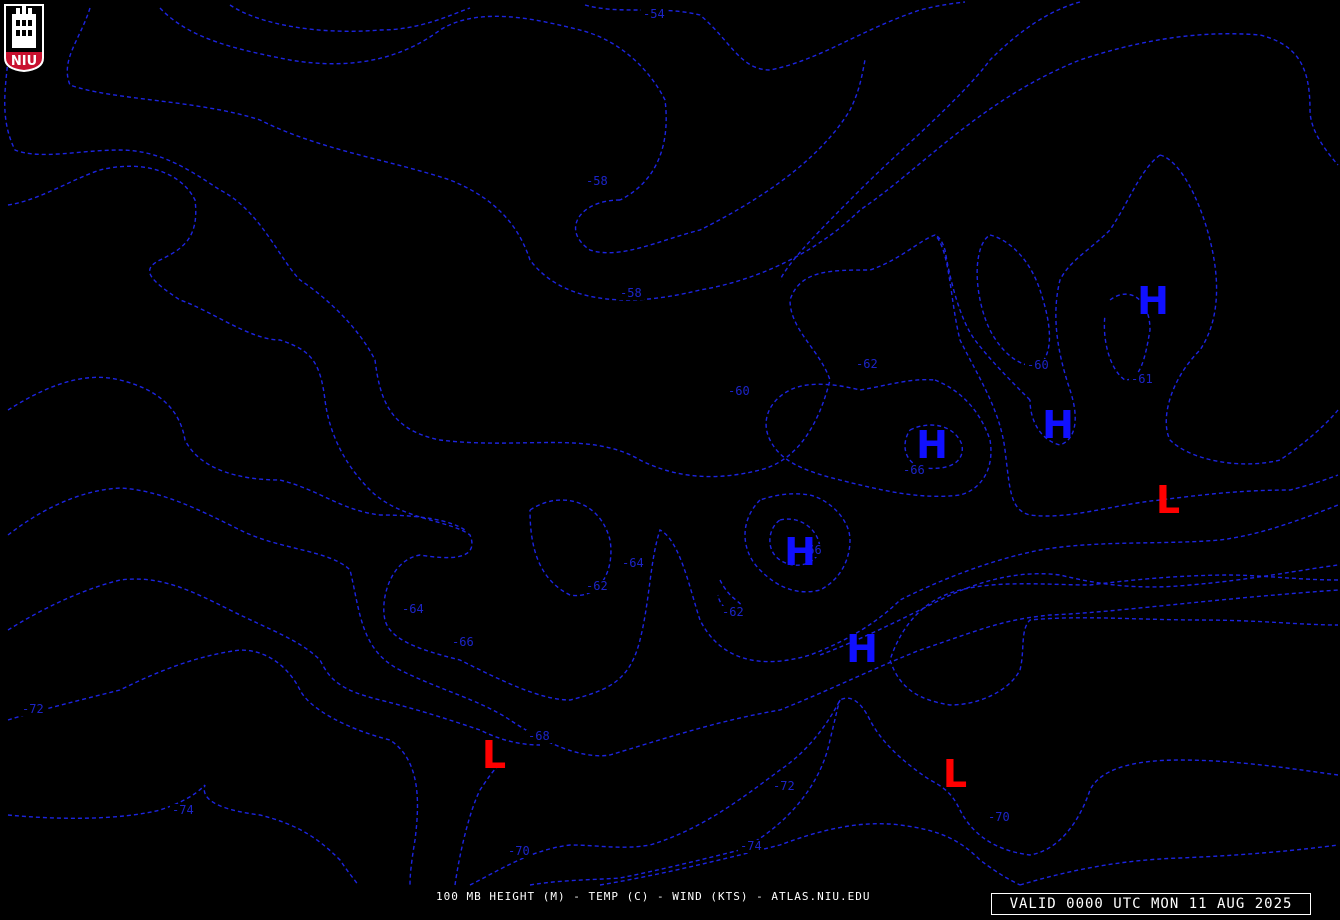 The width and height of the screenshot is (1340, 920). What do you see at coordinates (1151, 904) in the screenshot?
I see `valid-time-box: VALID 0000 UTC MON 11 AUG 2025` at bounding box center [1151, 904].